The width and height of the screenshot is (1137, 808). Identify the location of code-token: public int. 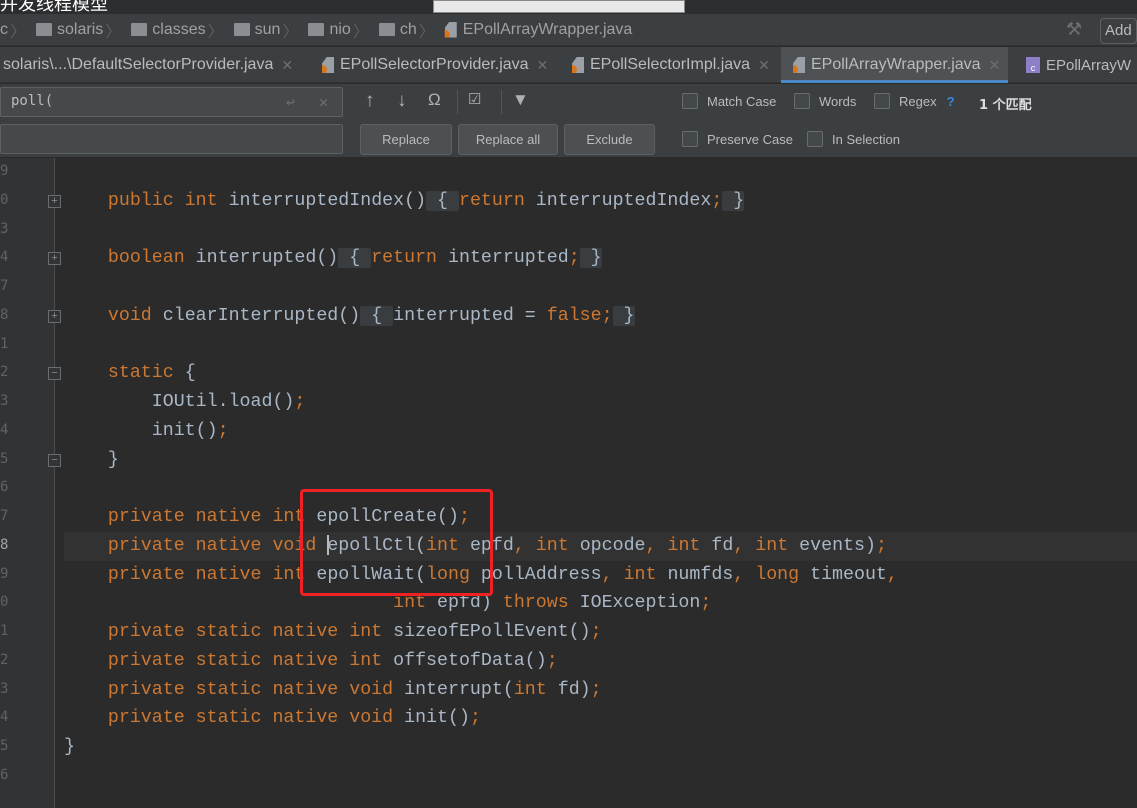
(168, 200).